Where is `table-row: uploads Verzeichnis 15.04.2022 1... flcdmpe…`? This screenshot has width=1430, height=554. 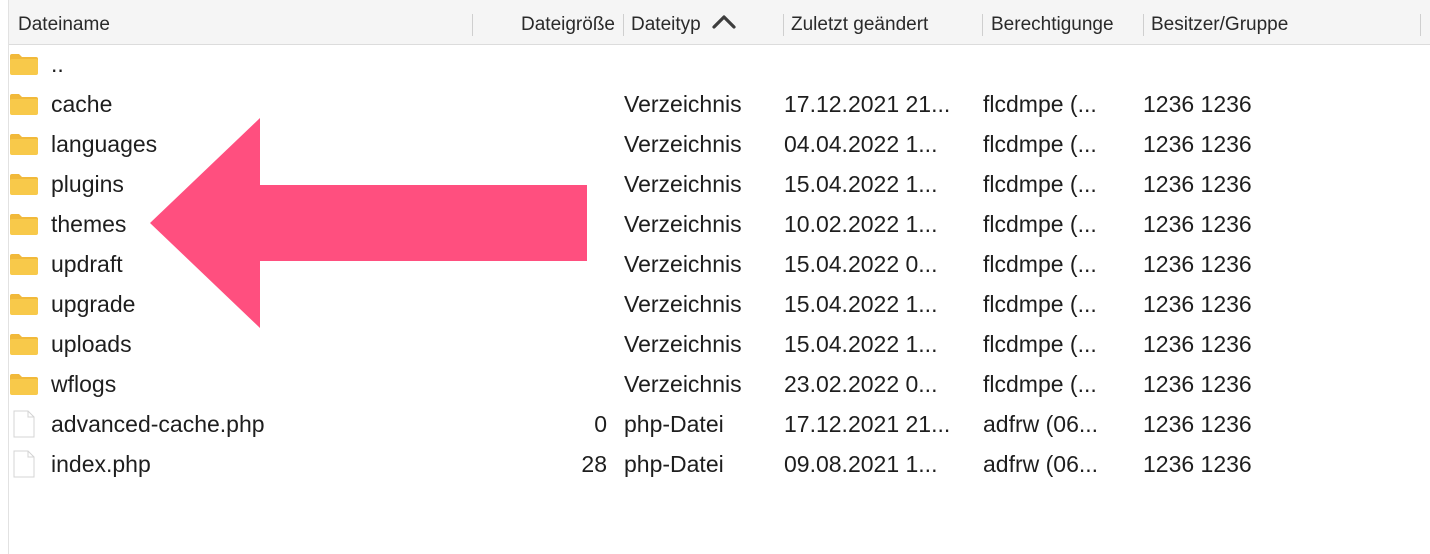 table-row: uploads Verzeichnis 15.04.2022 1... flcdmpe… is located at coordinates (719, 344).